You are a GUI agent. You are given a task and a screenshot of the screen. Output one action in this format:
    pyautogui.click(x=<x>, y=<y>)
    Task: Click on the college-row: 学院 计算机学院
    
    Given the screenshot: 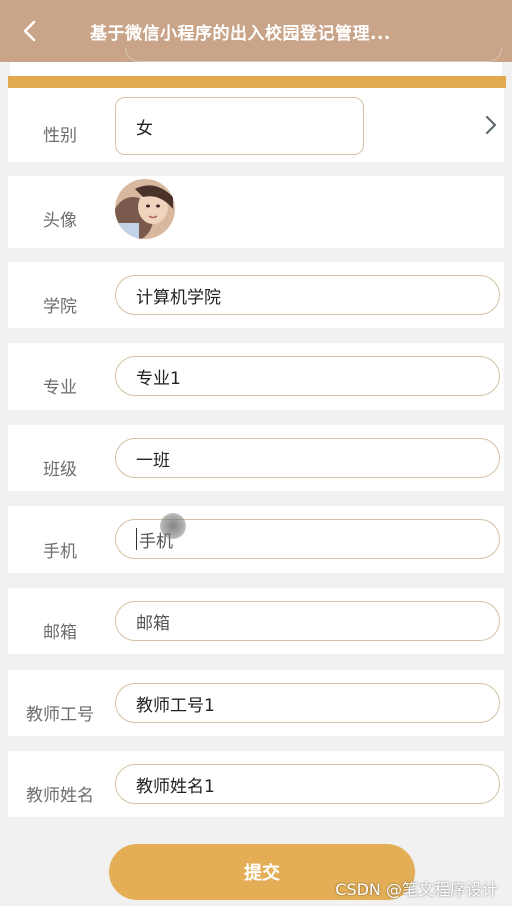 What is the action you would take?
    pyautogui.click(x=256, y=295)
    